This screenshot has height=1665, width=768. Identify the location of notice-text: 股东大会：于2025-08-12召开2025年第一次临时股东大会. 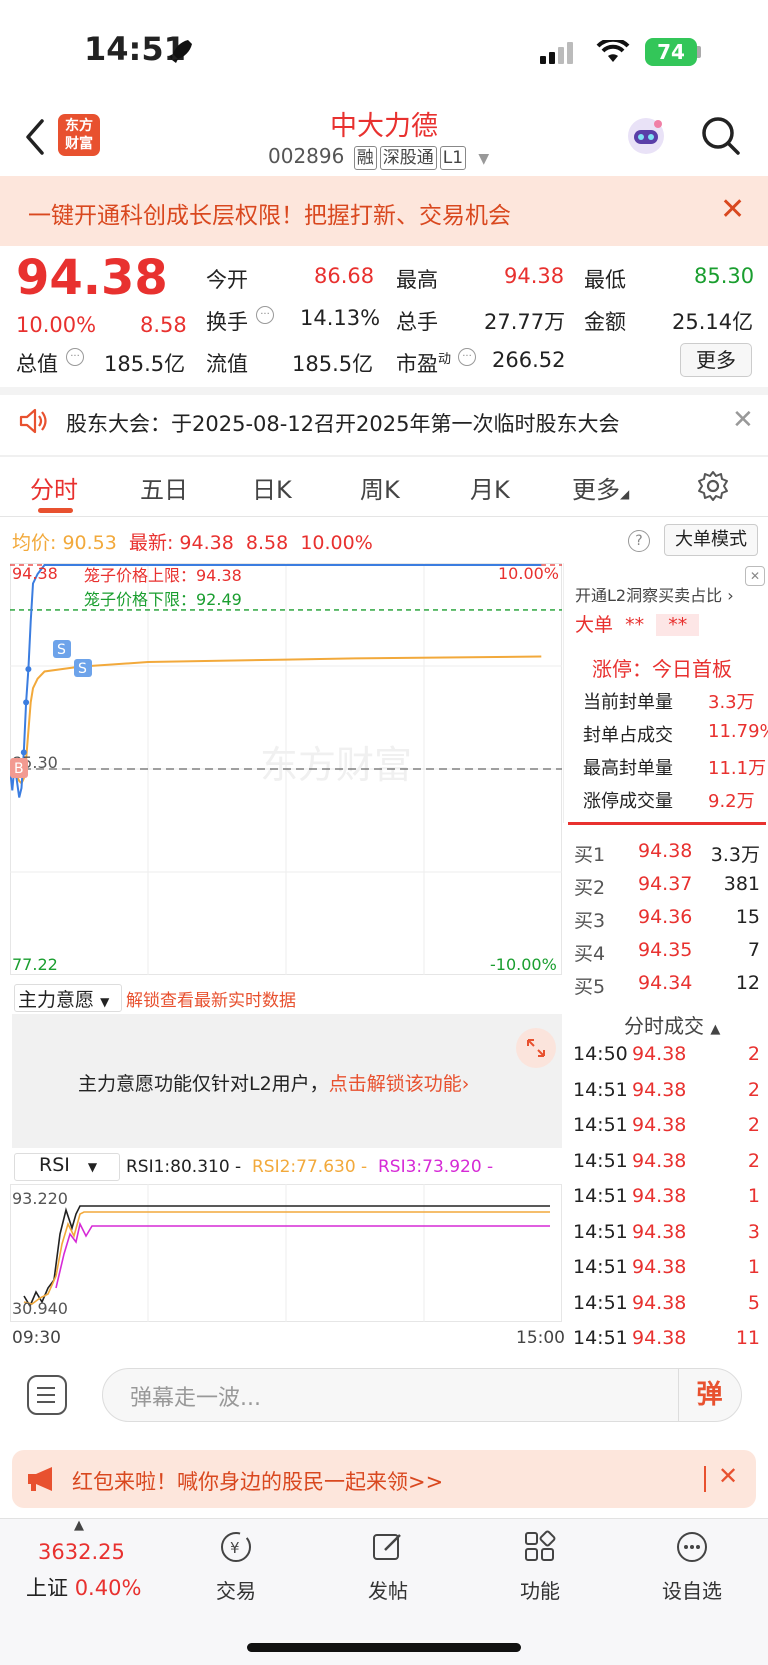
(342, 423).